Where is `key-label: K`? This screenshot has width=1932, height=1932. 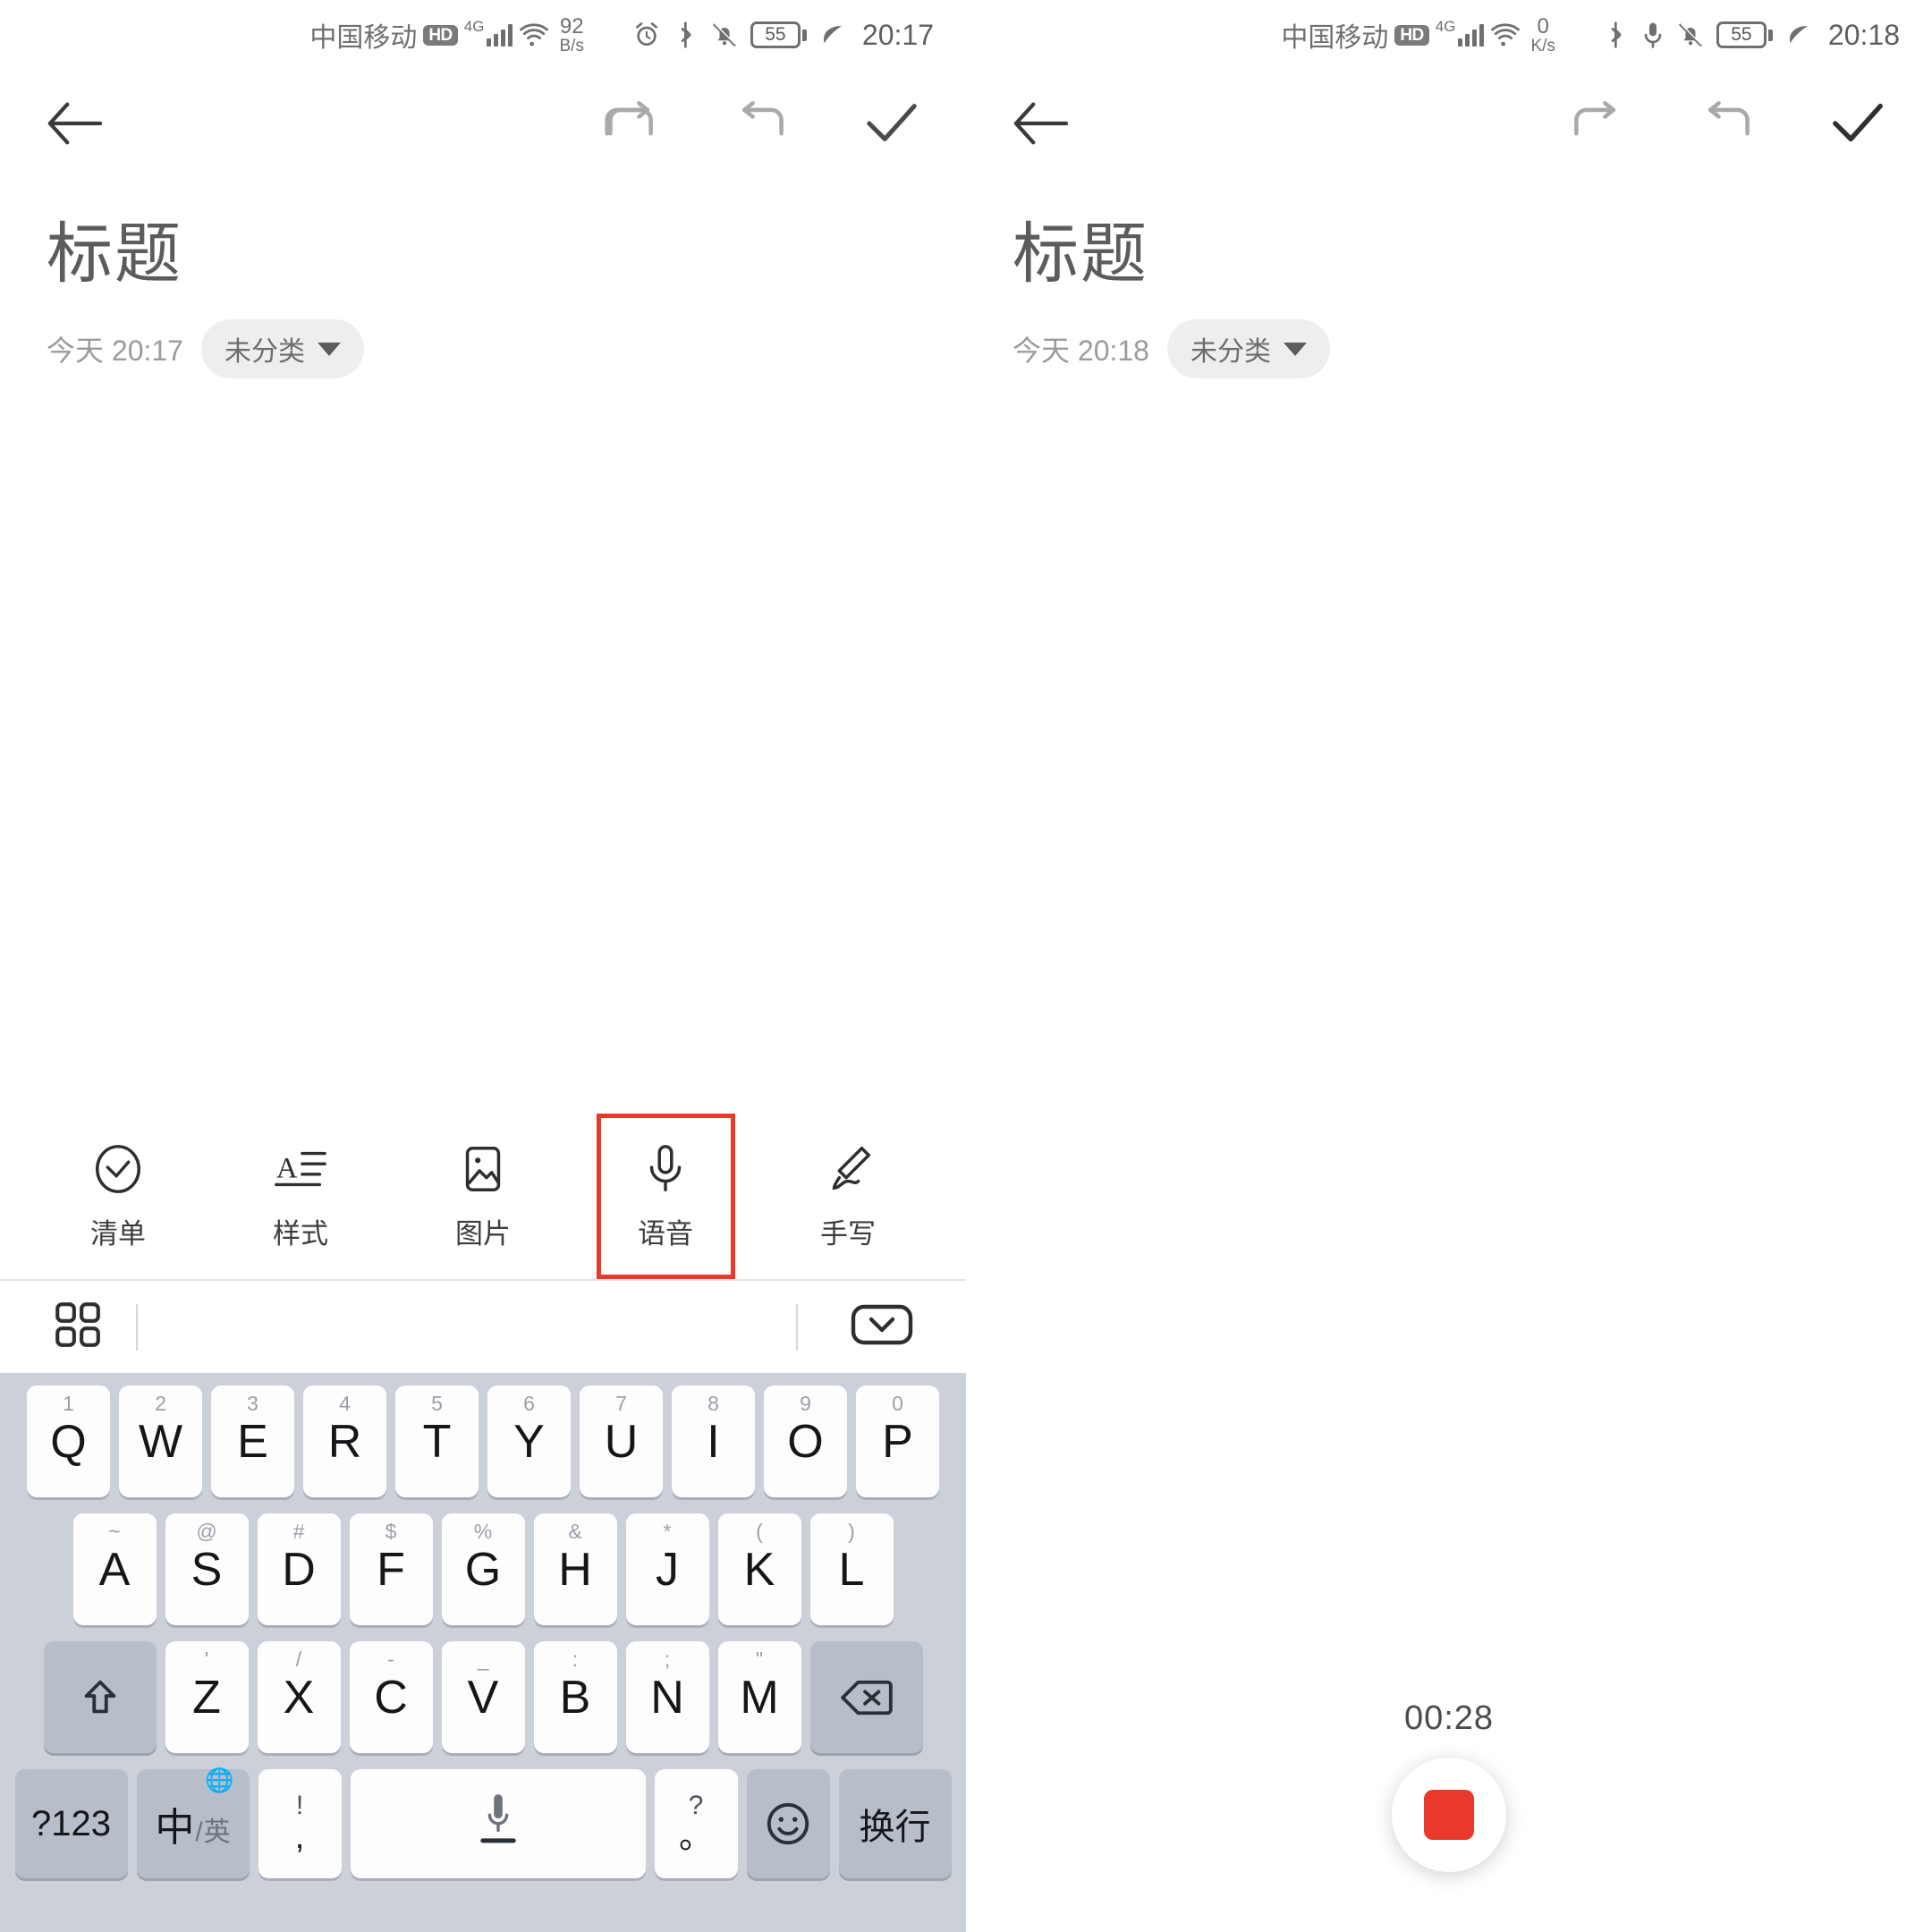
key-label: K is located at coordinates (759, 1569).